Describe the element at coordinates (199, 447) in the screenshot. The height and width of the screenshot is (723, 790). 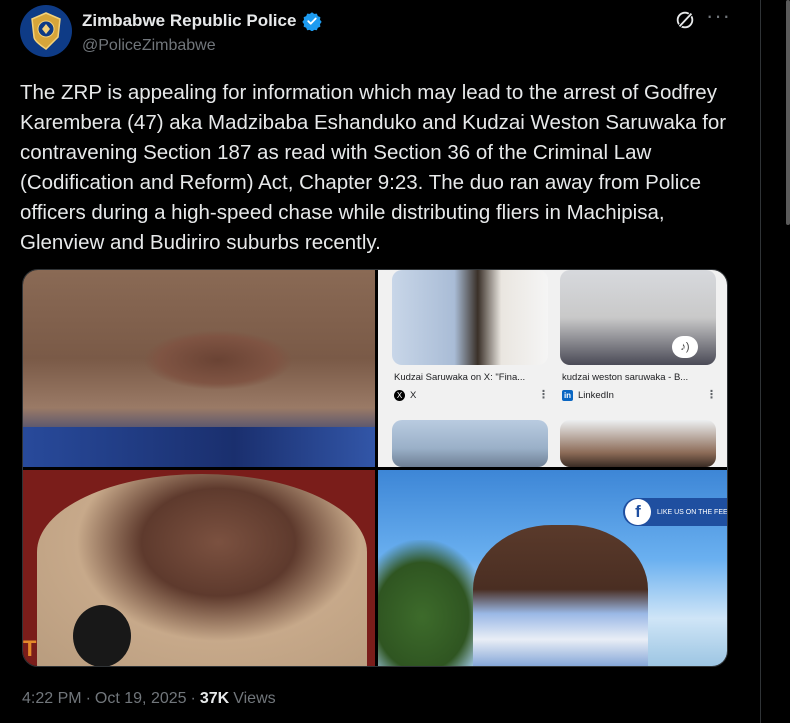
I see `photo-shirt-detail` at that location.